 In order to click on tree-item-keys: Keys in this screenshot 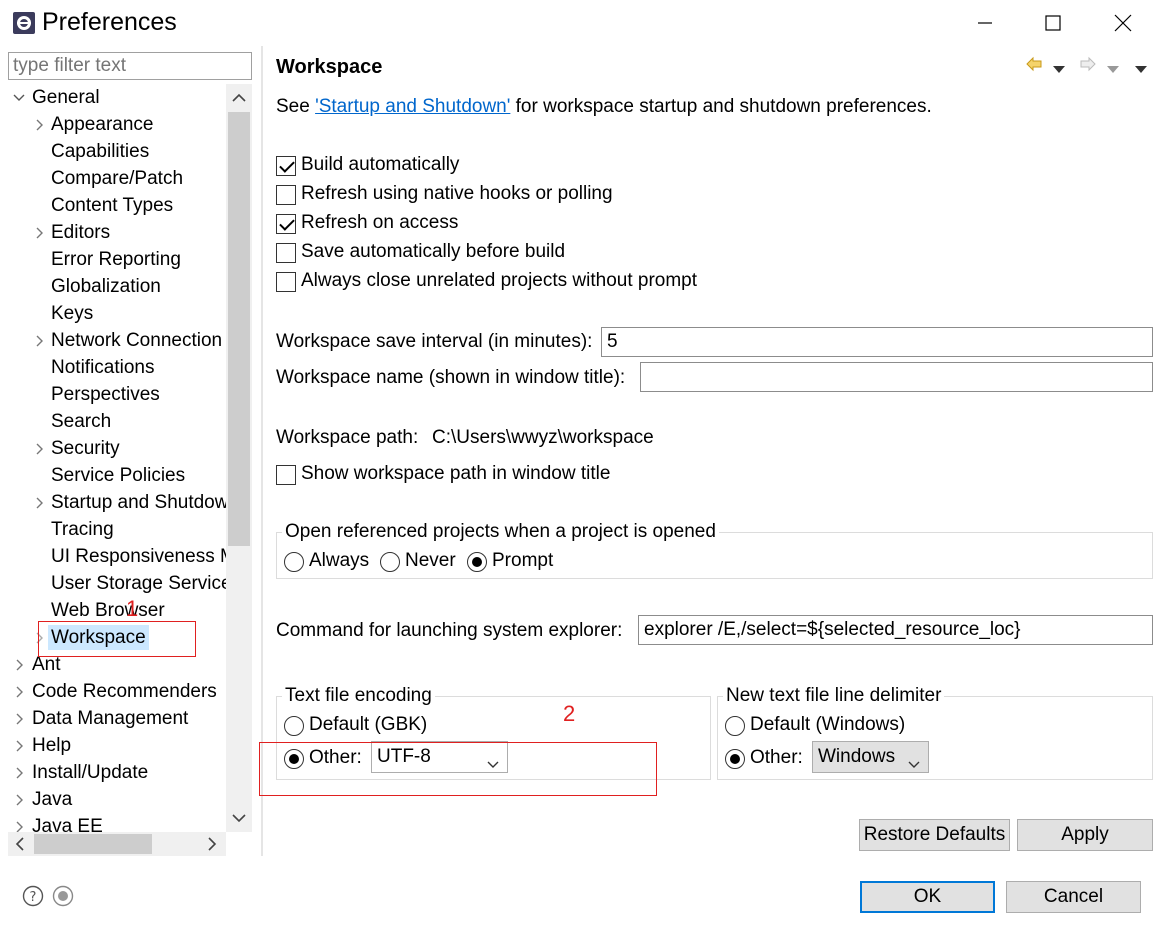, I will do `click(72, 313)`.